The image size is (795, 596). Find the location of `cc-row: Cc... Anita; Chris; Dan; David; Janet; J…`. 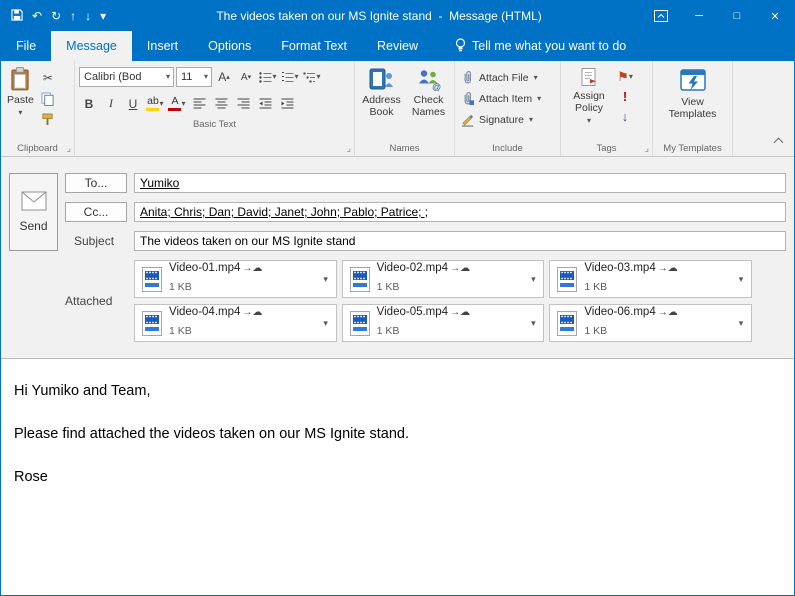

cc-row: Cc... Anita; Chris; Dan; David; Janet; J… is located at coordinates (425, 212).